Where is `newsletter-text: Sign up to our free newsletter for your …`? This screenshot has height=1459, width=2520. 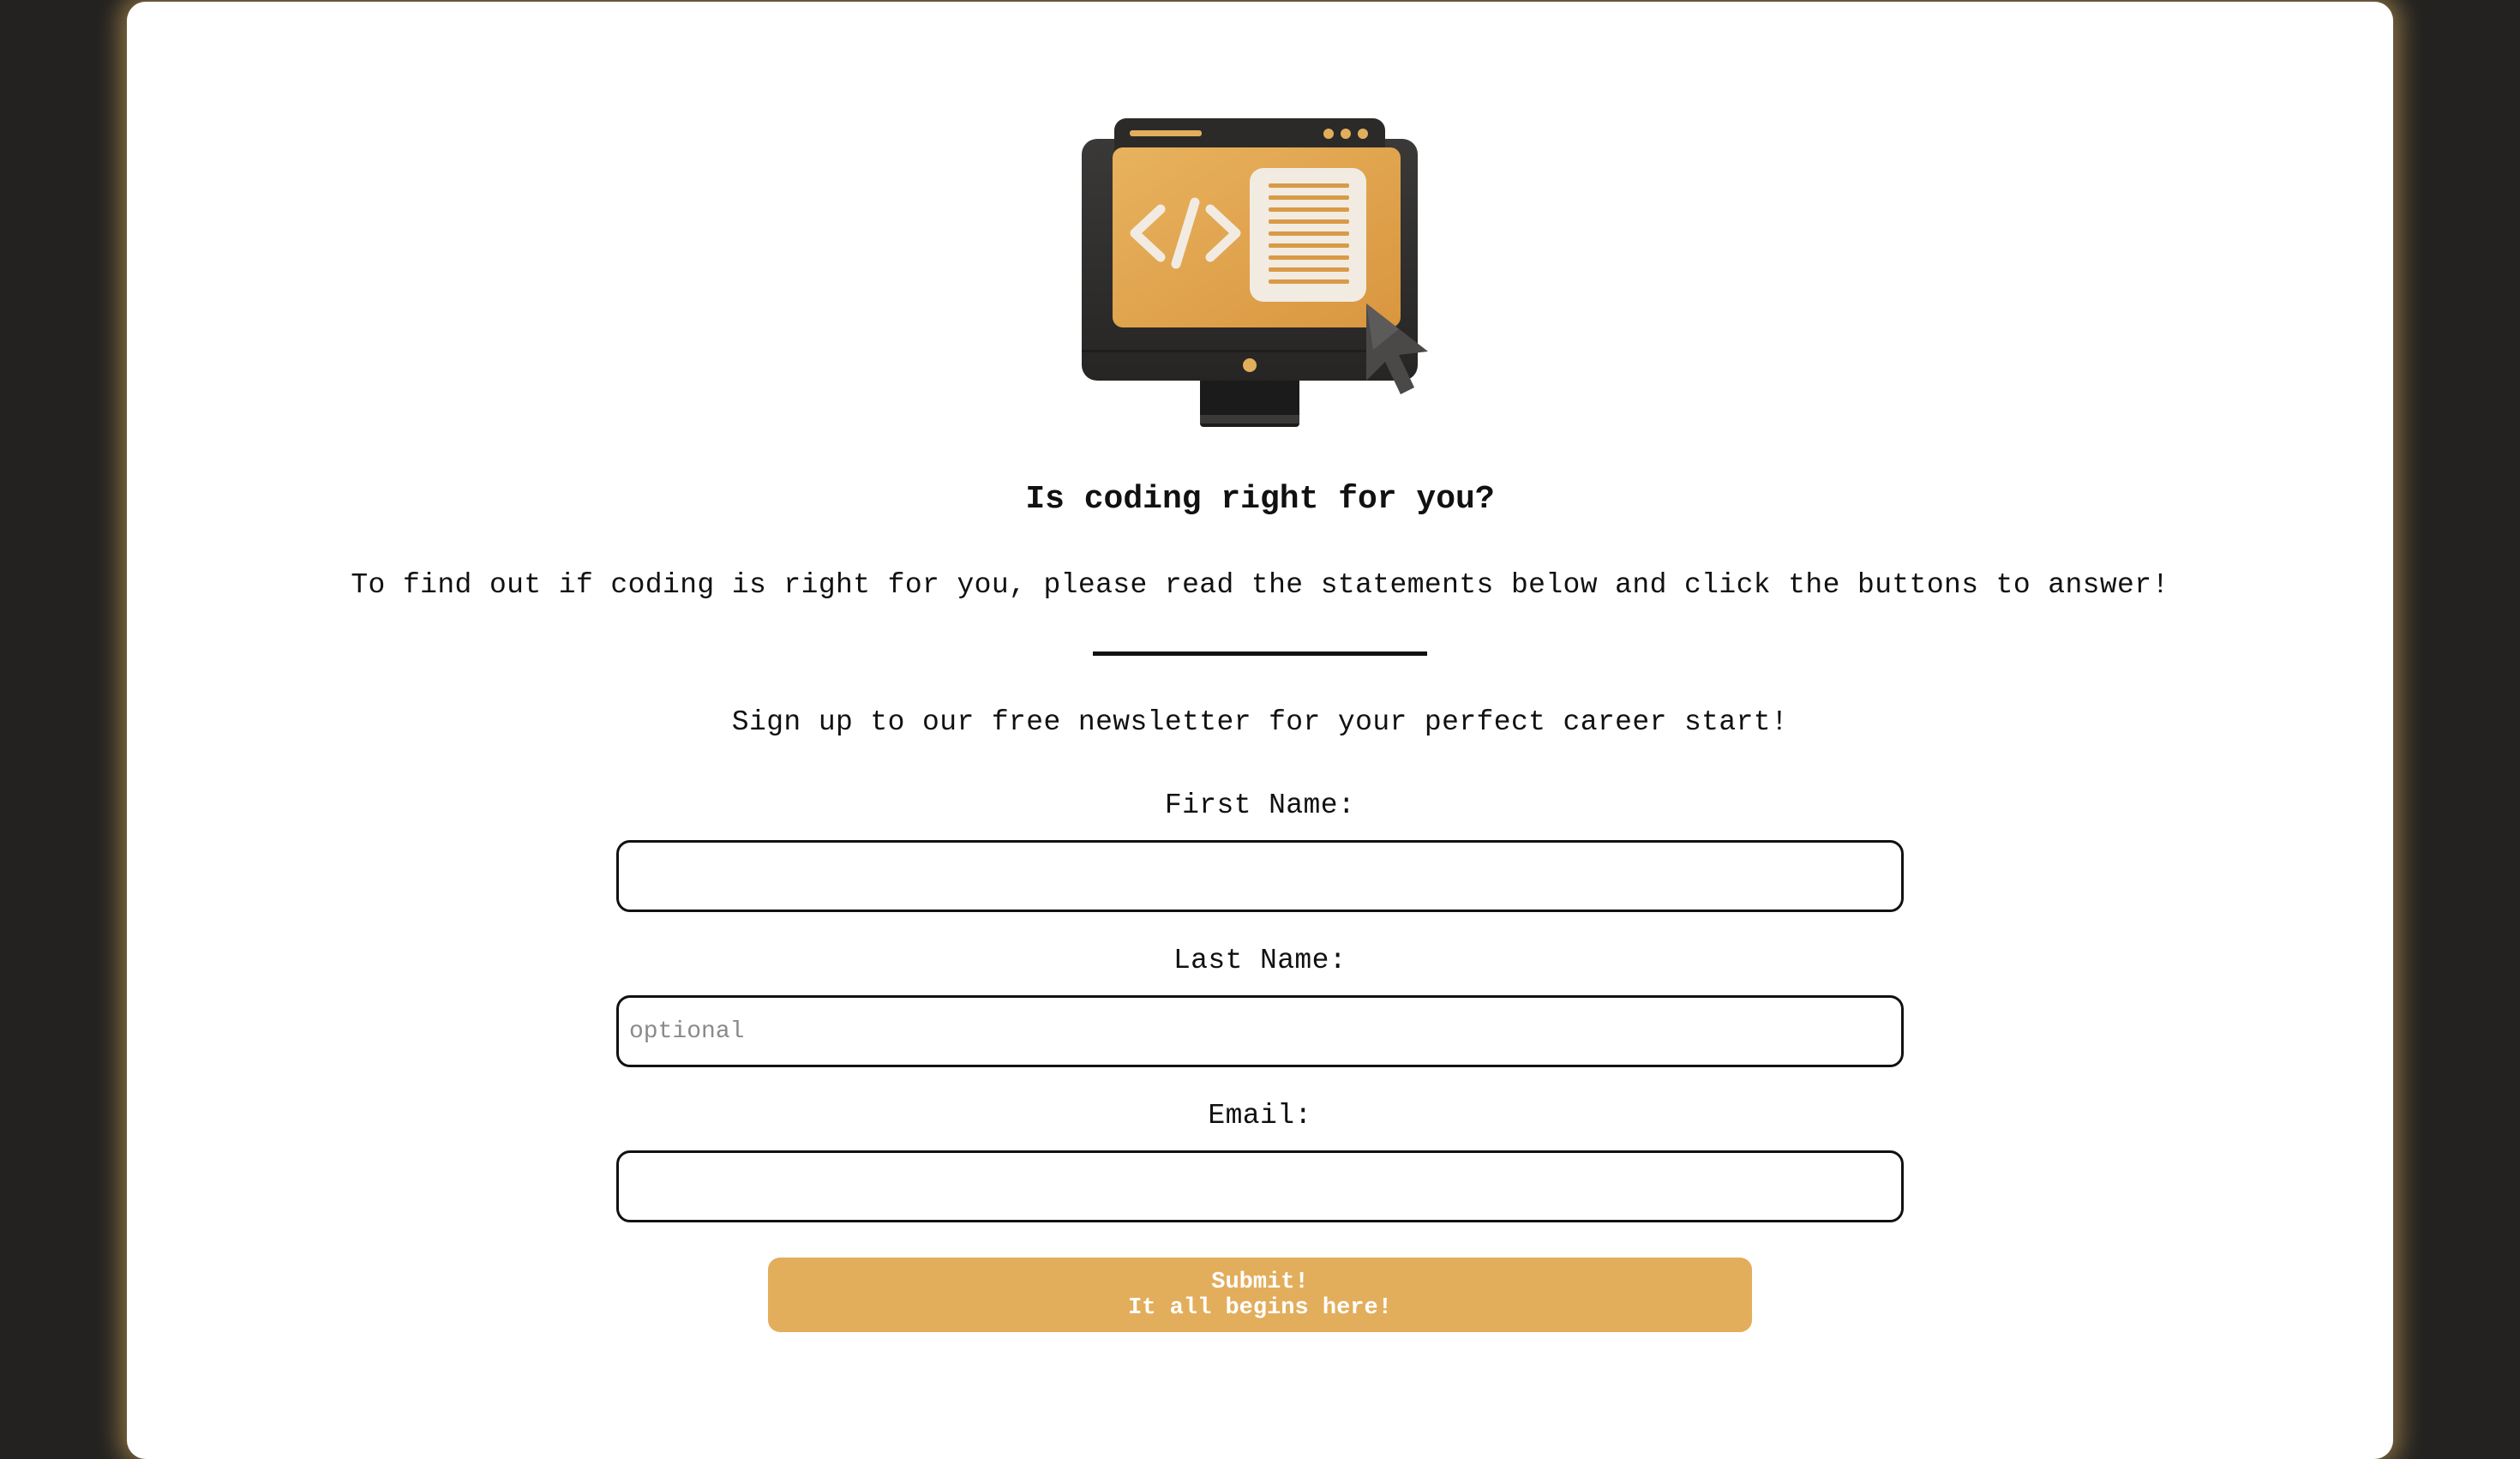
newsletter-text: Sign up to our free newsletter for your … is located at coordinates (1260, 722).